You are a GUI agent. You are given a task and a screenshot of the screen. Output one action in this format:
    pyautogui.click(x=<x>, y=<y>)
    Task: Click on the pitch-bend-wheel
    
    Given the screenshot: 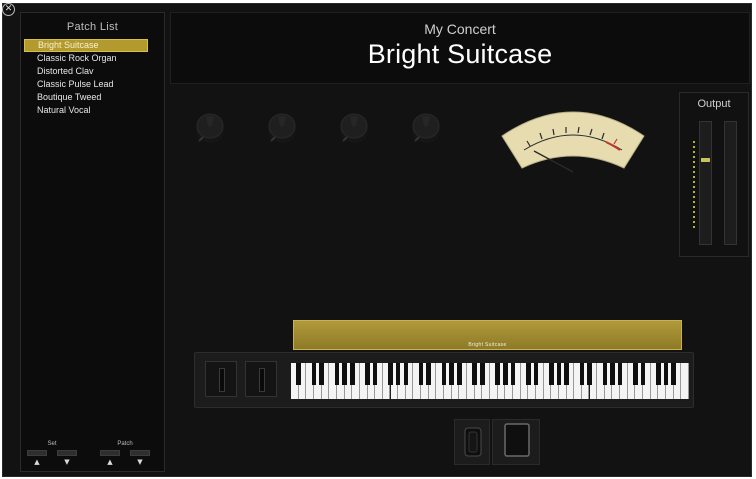 What is the action you would take?
    pyautogui.click(x=221, y=379)
    